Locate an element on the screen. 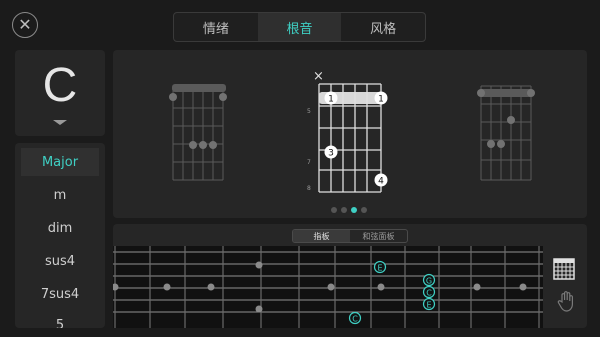  root-selector: C is located at coordinates (60, 93).